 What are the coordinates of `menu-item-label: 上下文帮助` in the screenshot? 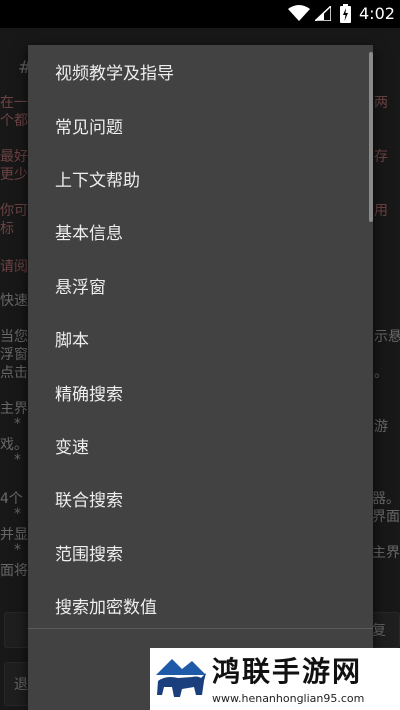 It's located at (97, 180).